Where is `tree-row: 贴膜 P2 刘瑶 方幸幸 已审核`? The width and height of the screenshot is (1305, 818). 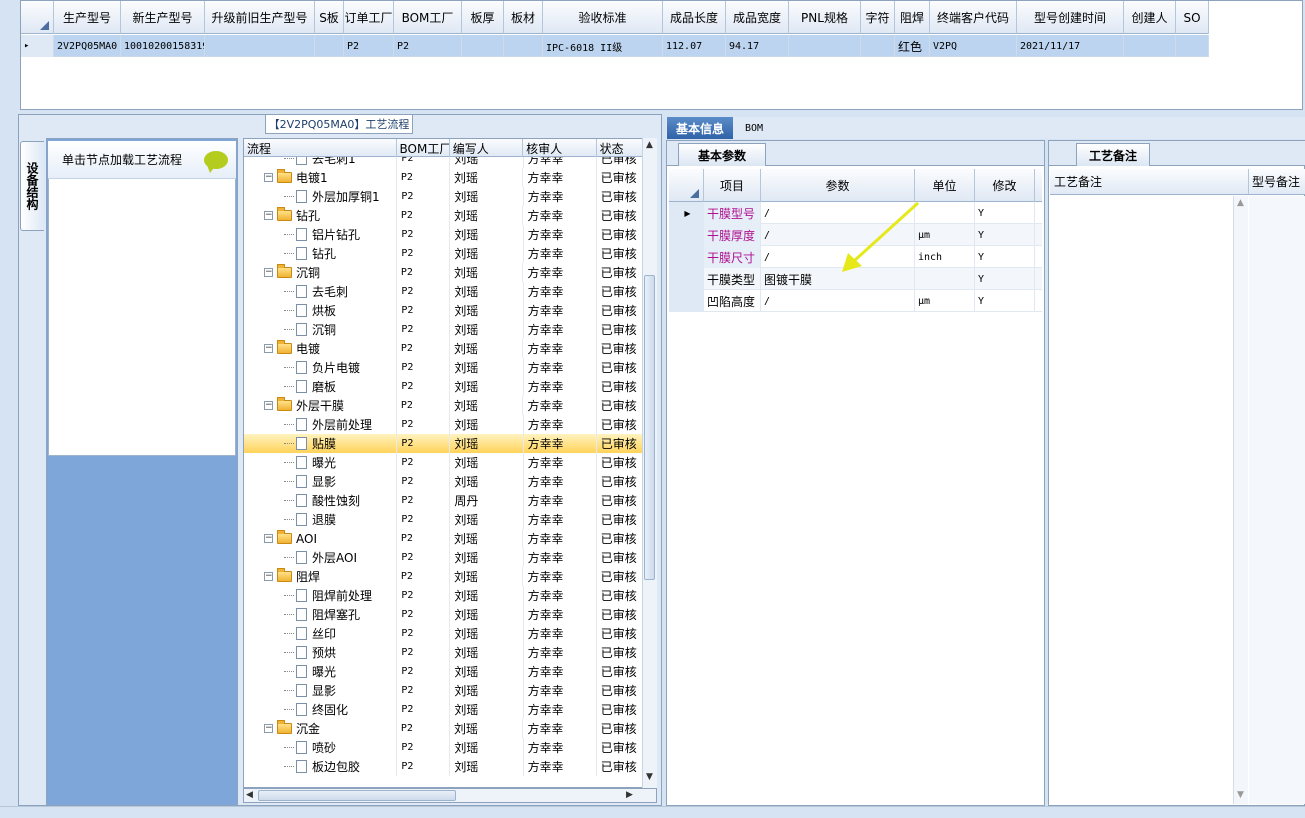
tree-row: 贴膜 P2 刘瑶 方幸幸 已审核 is located at coordinates (444, 443).